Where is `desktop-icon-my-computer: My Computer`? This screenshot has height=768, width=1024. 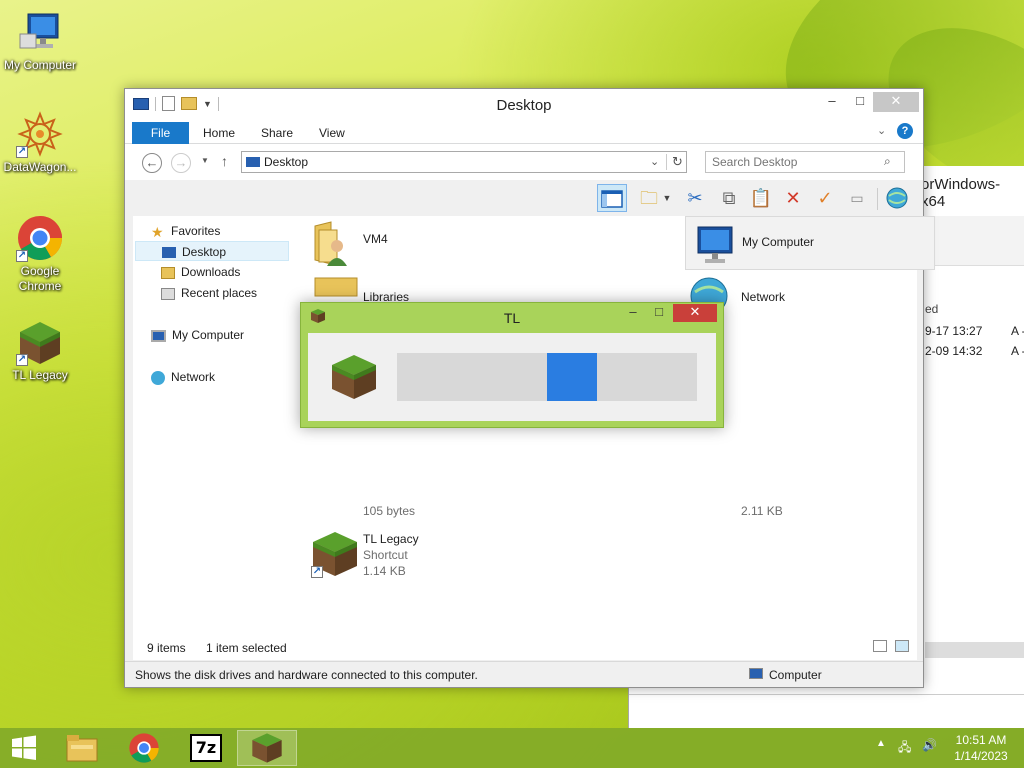 desktop-icon-my-computer: My Computer is located at coordinates (40, 40).